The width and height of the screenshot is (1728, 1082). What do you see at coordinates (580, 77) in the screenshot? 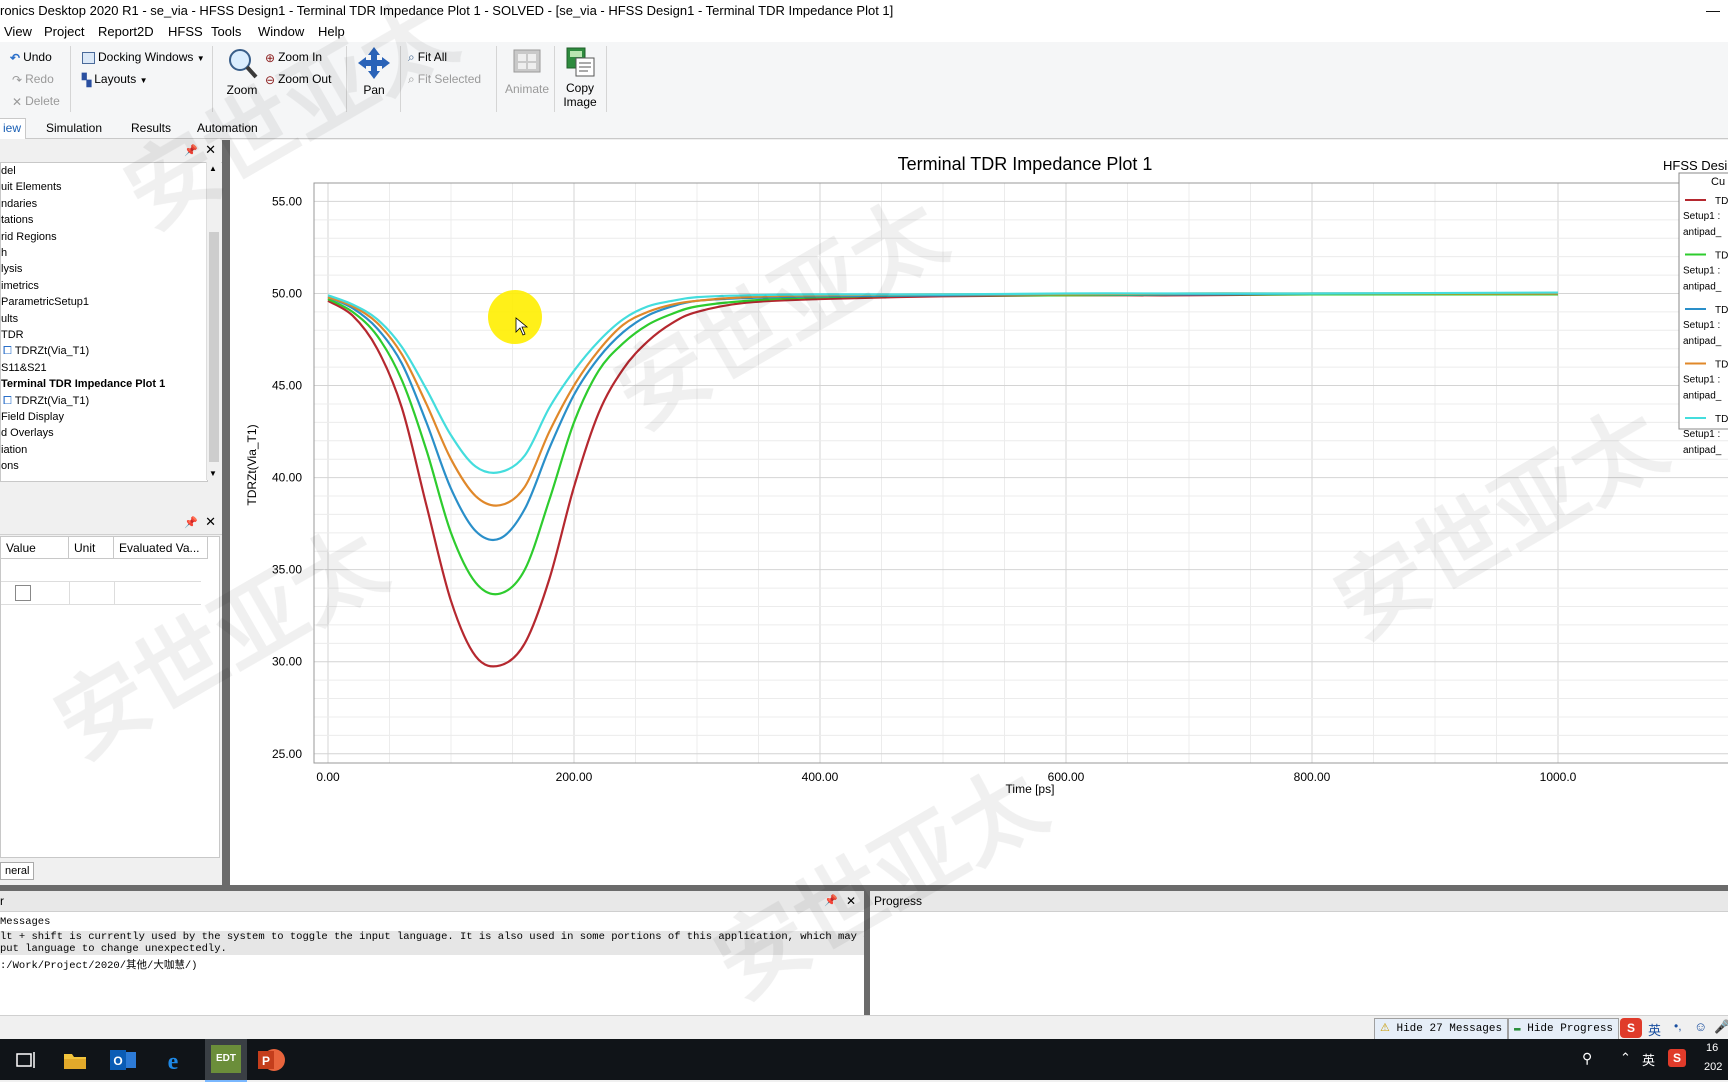
I see `copy-image-button: Copy Image` at bounding box center [580, 77].